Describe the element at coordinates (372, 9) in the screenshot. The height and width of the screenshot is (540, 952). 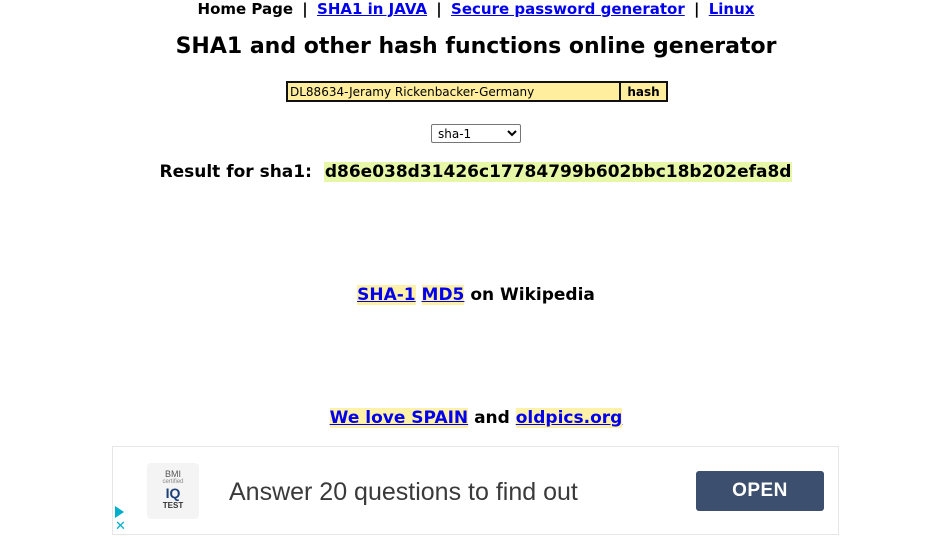
I see `nav-link-sha1-java: SHA1 in JAVA` at that location.